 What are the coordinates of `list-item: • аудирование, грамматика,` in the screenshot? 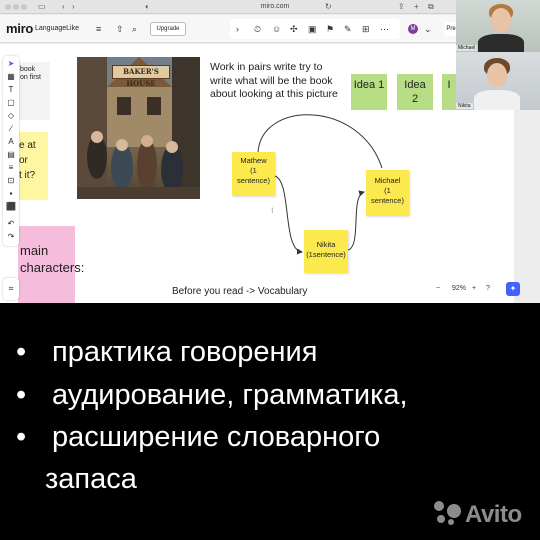 It's located at (212, 395).